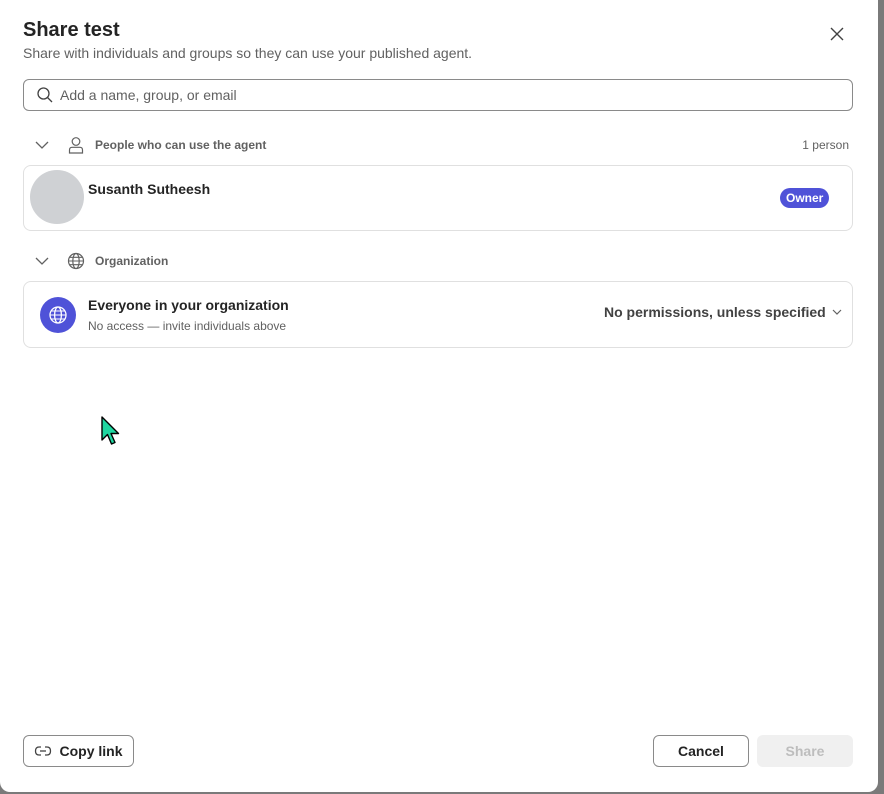  I want to click on permission-value: No permissions, unless specified, so click(715, 312).